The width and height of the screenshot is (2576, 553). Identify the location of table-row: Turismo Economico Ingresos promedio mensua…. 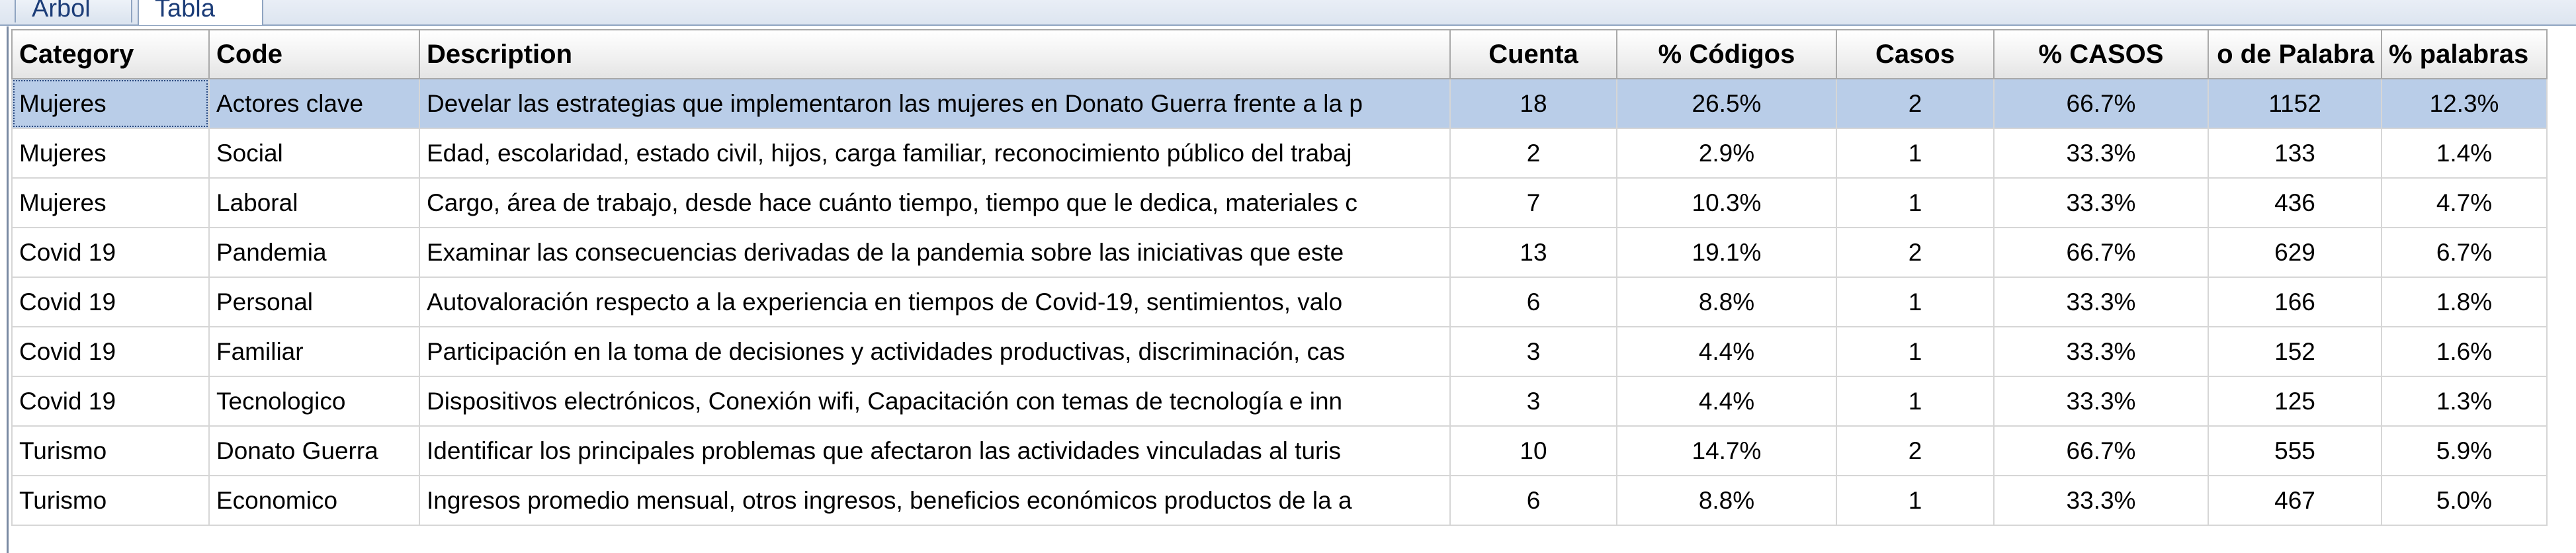
(1279, 500).